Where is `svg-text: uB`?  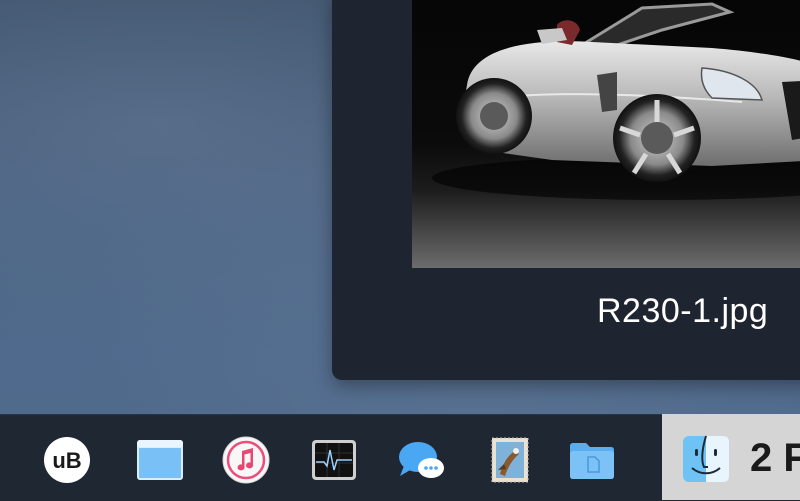 svg-text: uB is located at coordinates (66, 460).